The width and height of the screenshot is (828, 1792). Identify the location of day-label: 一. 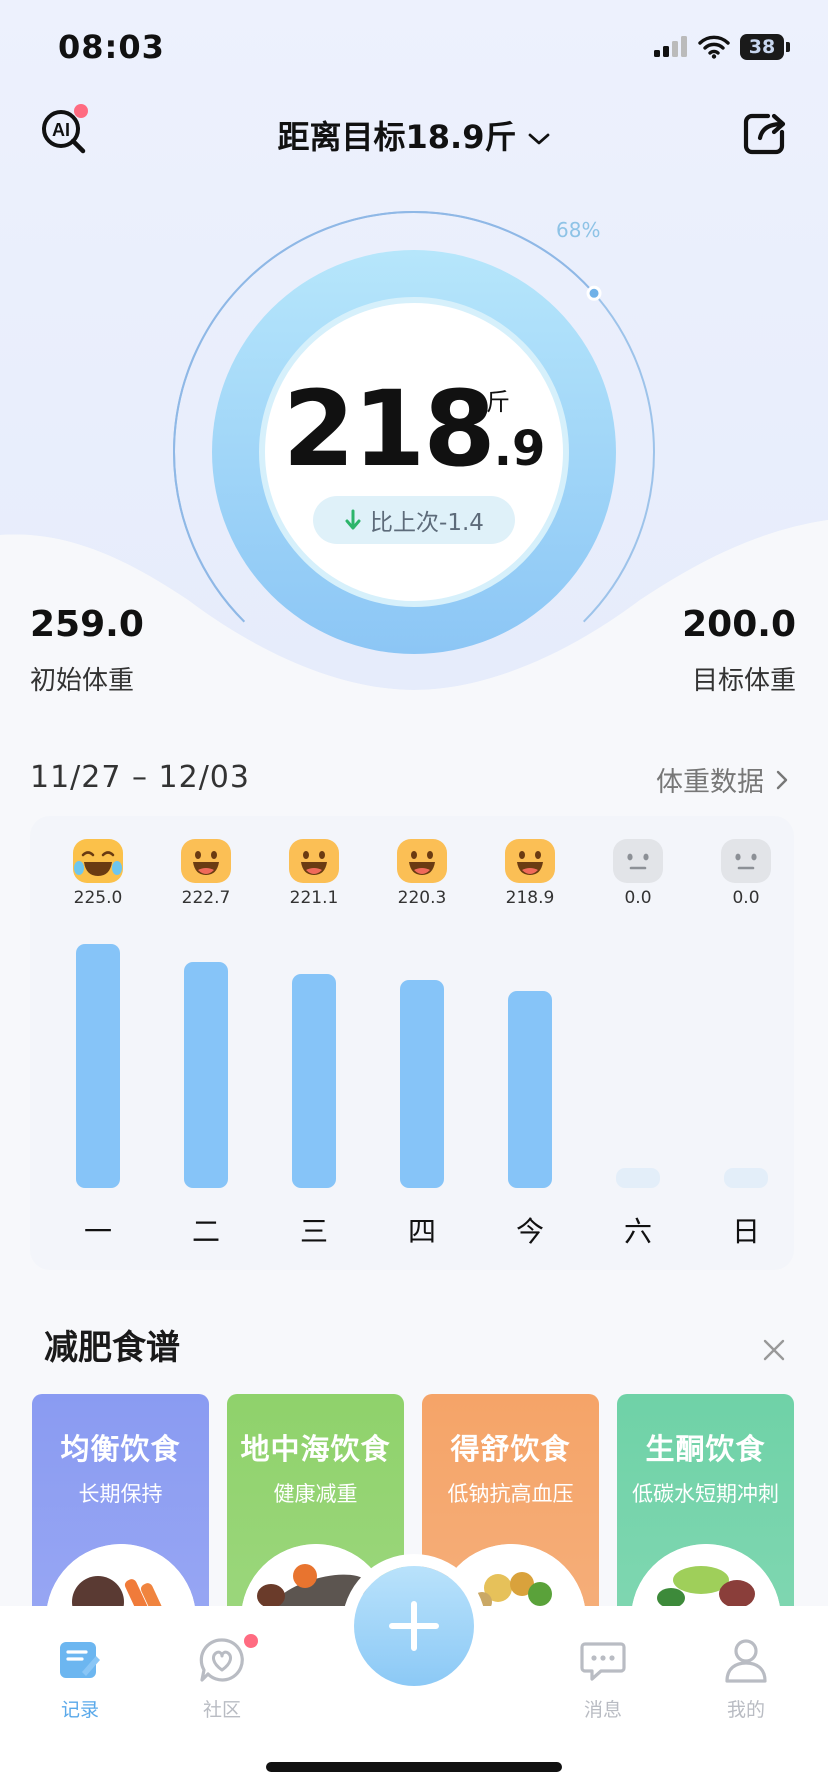
(97, 1231).